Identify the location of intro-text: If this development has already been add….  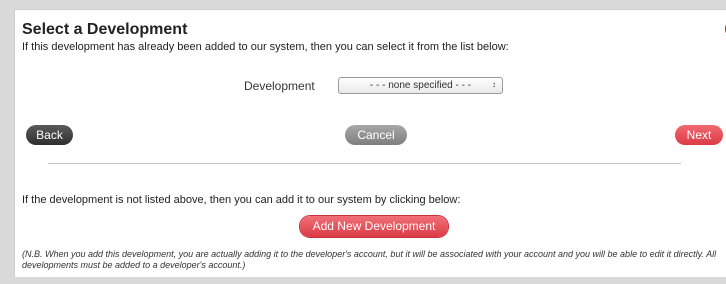
(265, 47).